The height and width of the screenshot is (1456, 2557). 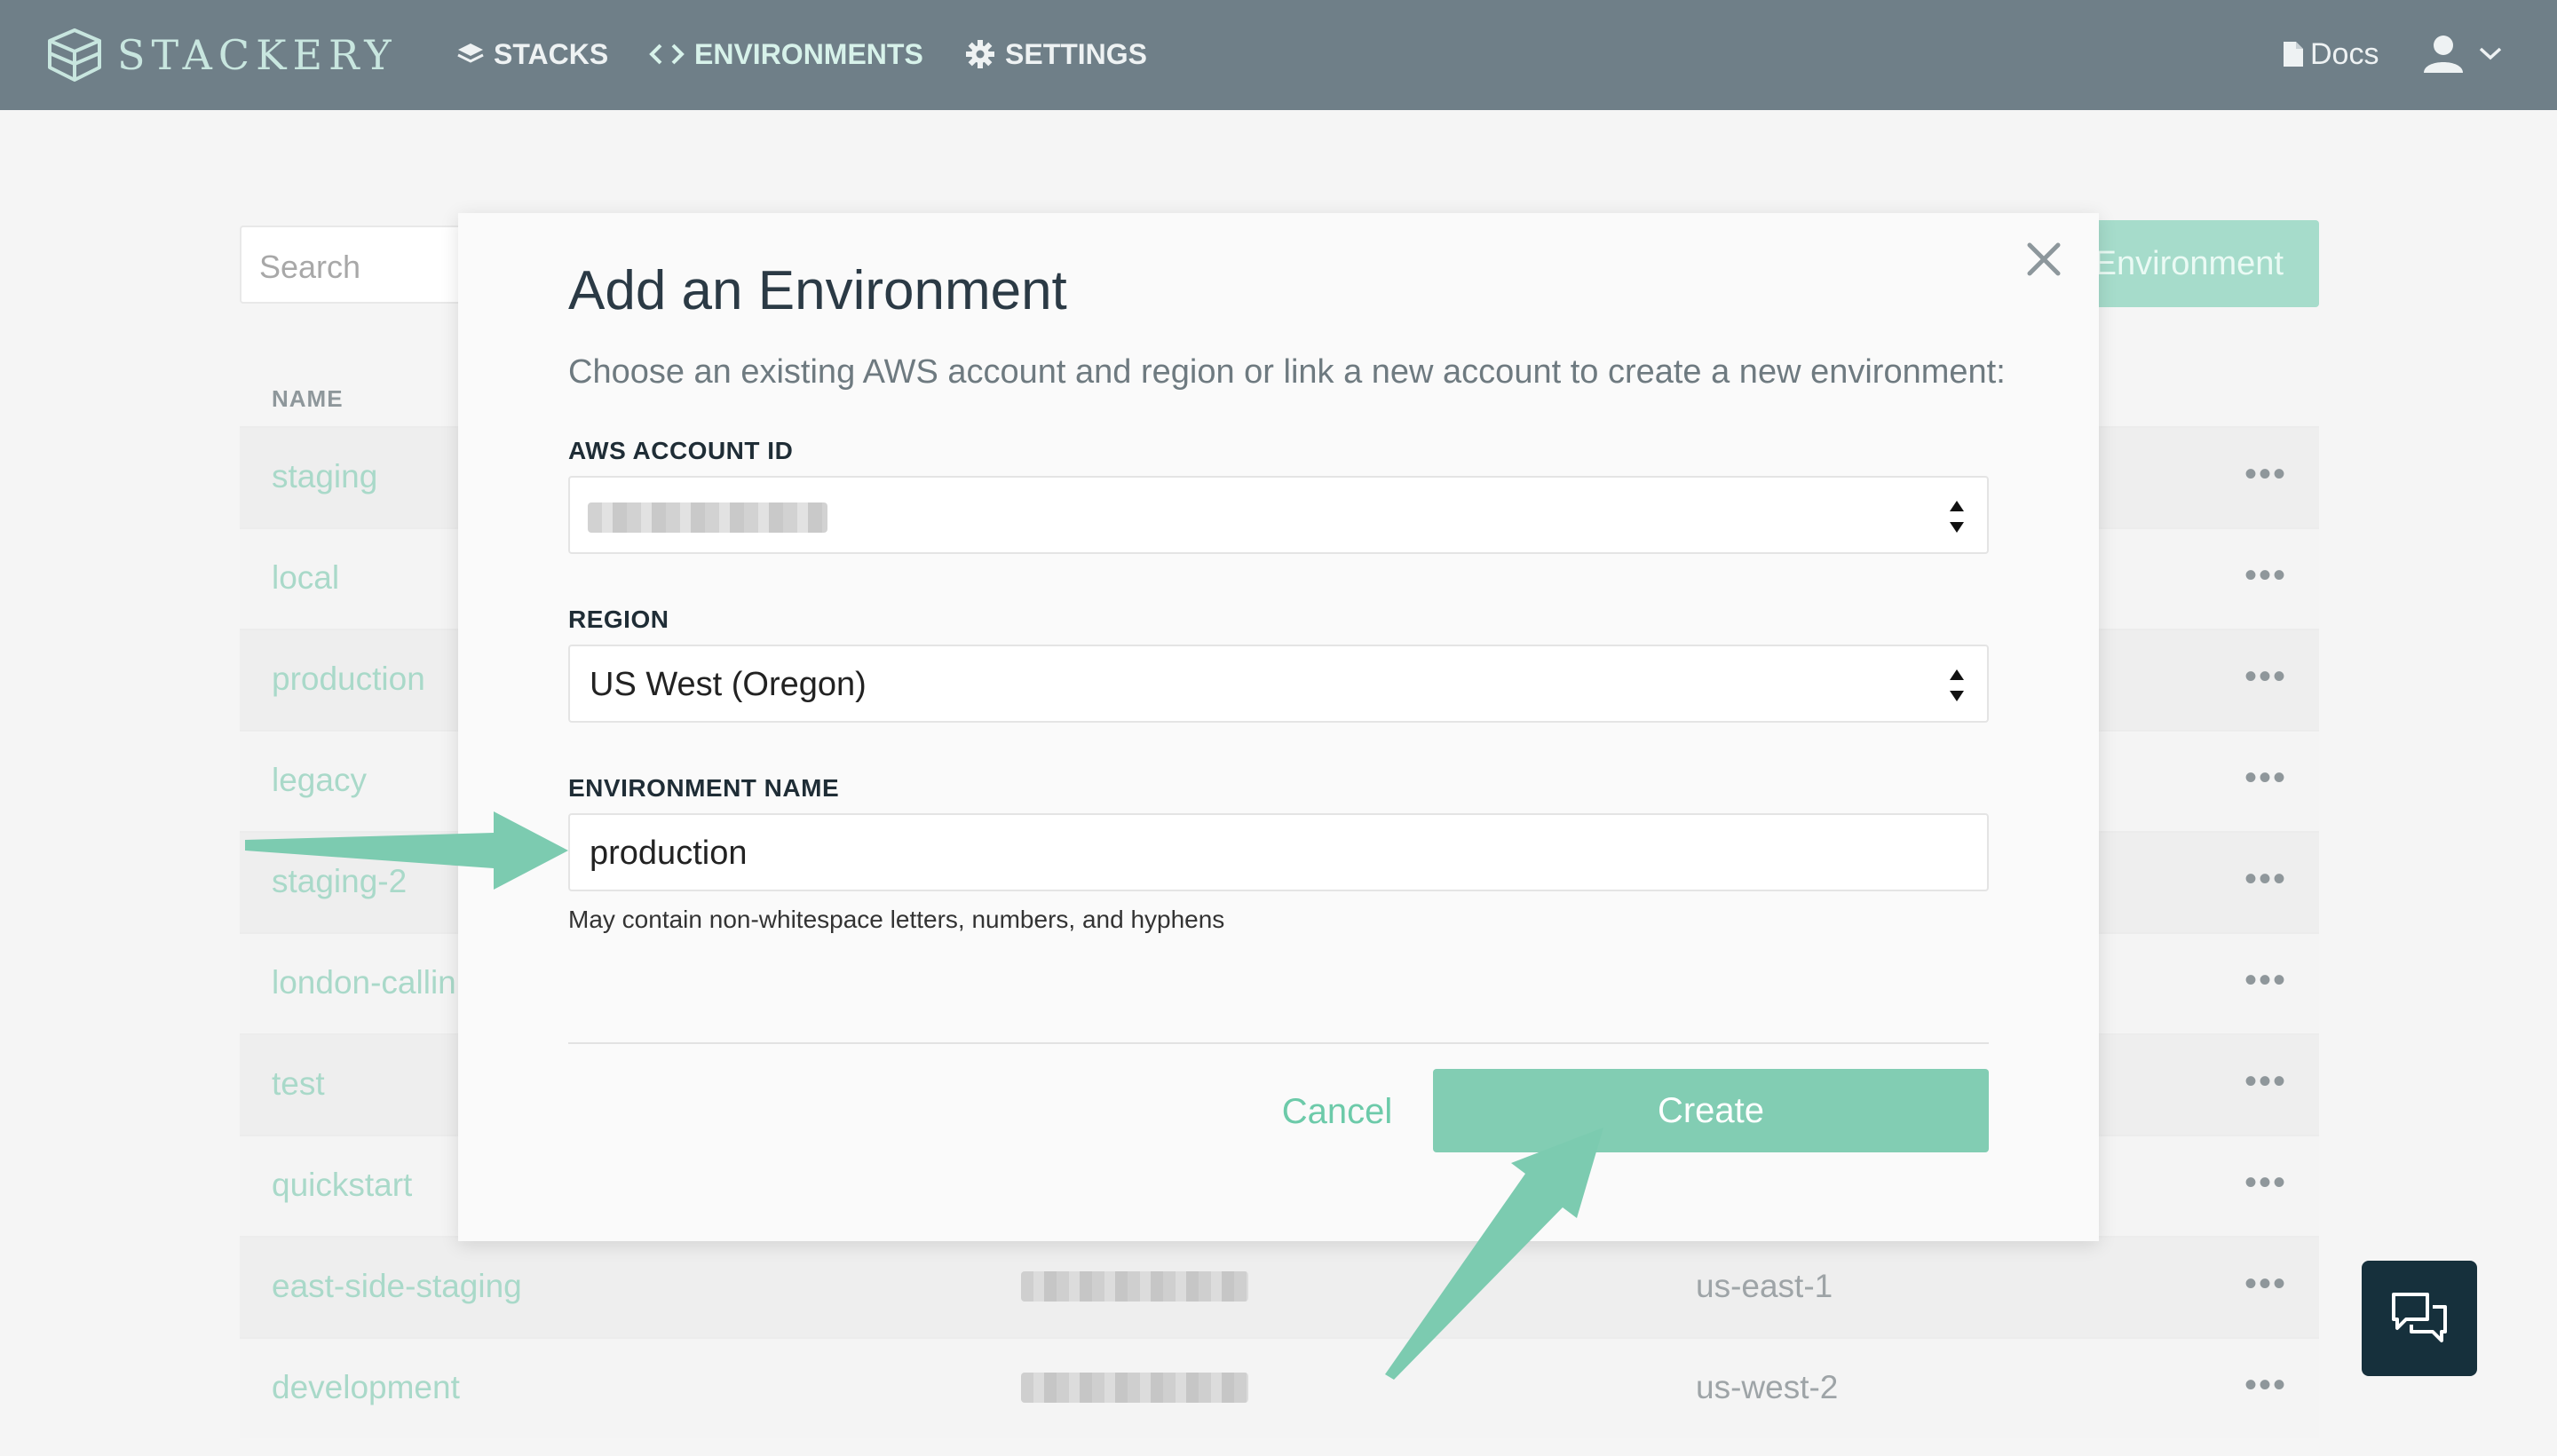 I want to click on aws-account-id-label: AWS ACCOUNT ID, so click(x=681, y=450).